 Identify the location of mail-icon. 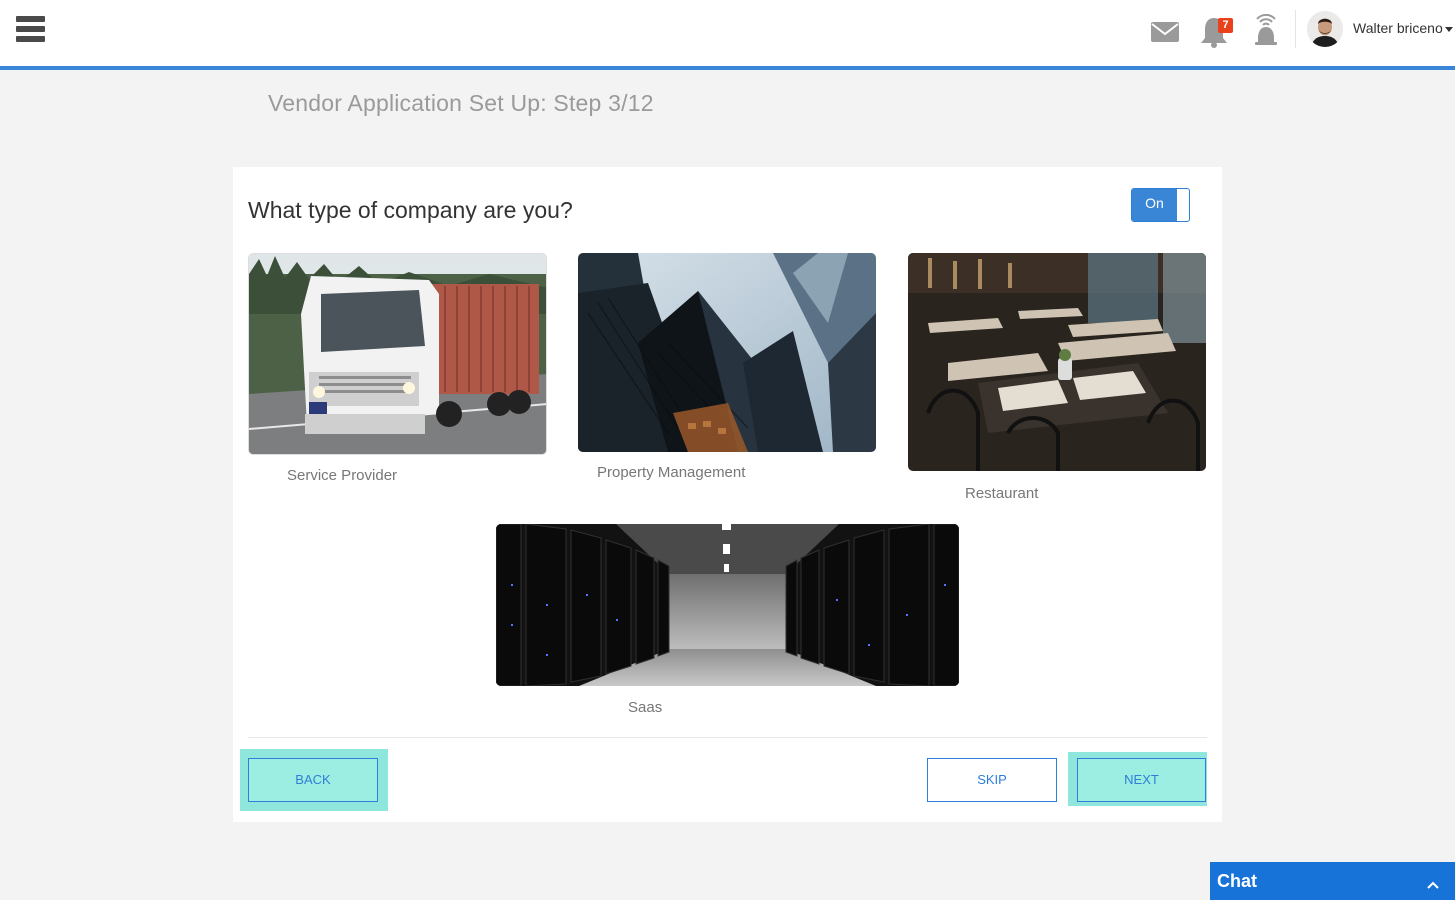
(1166, 38).